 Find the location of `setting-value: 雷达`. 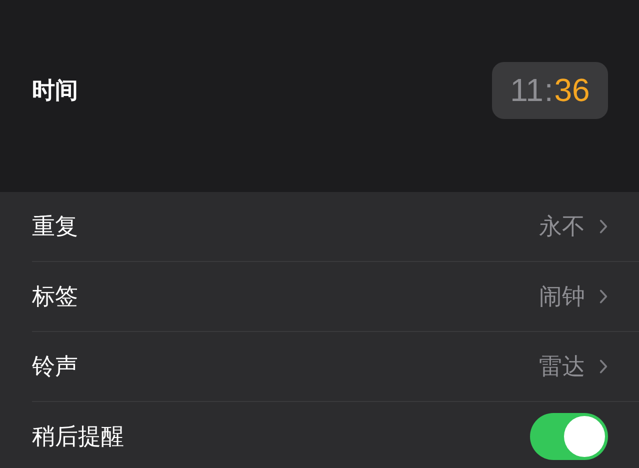

setting-value: 雷达 is located at coordinates (562, 366).